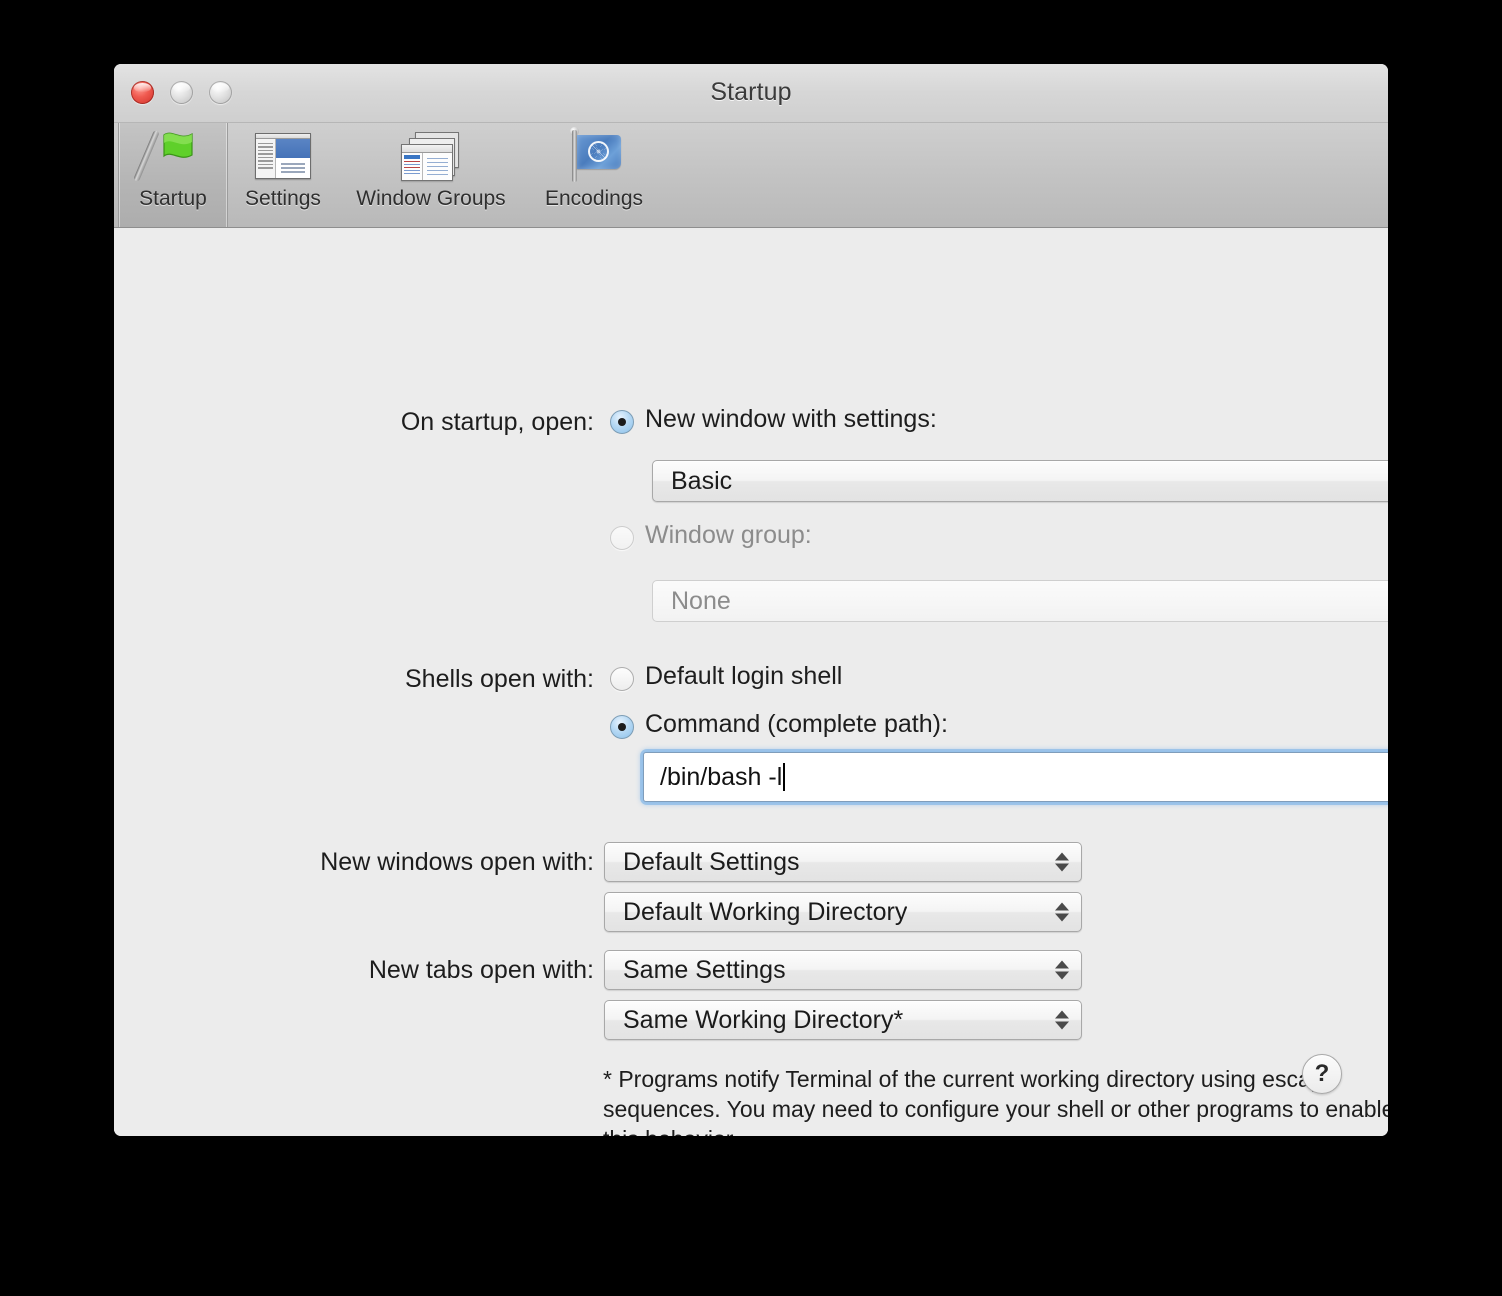 This screenshot has height=1296, width=1502. What do you see at coordinates (763, 1019) in the screenshot?
I see `new-tabs-directory-popup-value: Same Working Directory*` at bounding box center [763, 1019].